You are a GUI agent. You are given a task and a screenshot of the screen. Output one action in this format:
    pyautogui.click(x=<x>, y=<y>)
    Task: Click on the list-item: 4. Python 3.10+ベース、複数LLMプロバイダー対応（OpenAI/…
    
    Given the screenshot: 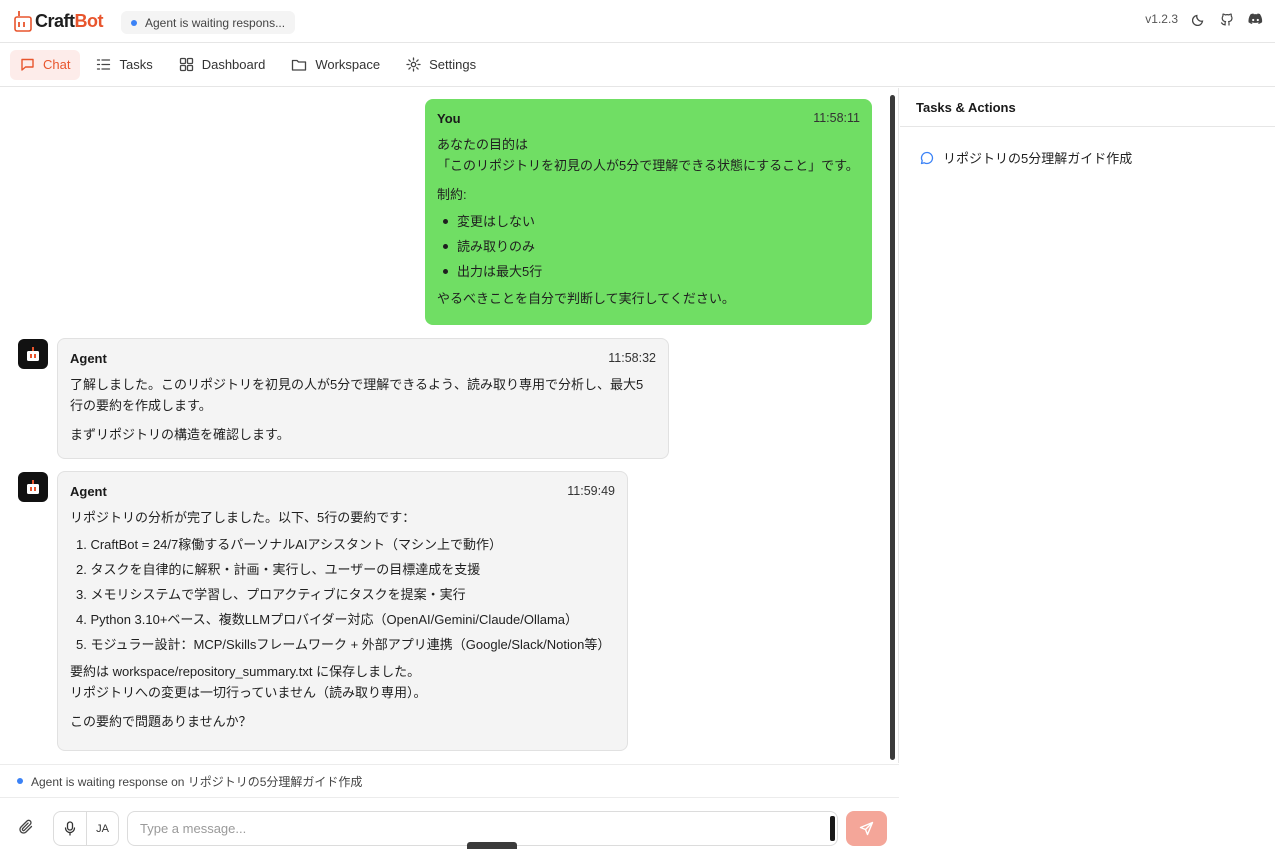 What is the action you would take?
    pyautogui.click(x=327, y=619)
    